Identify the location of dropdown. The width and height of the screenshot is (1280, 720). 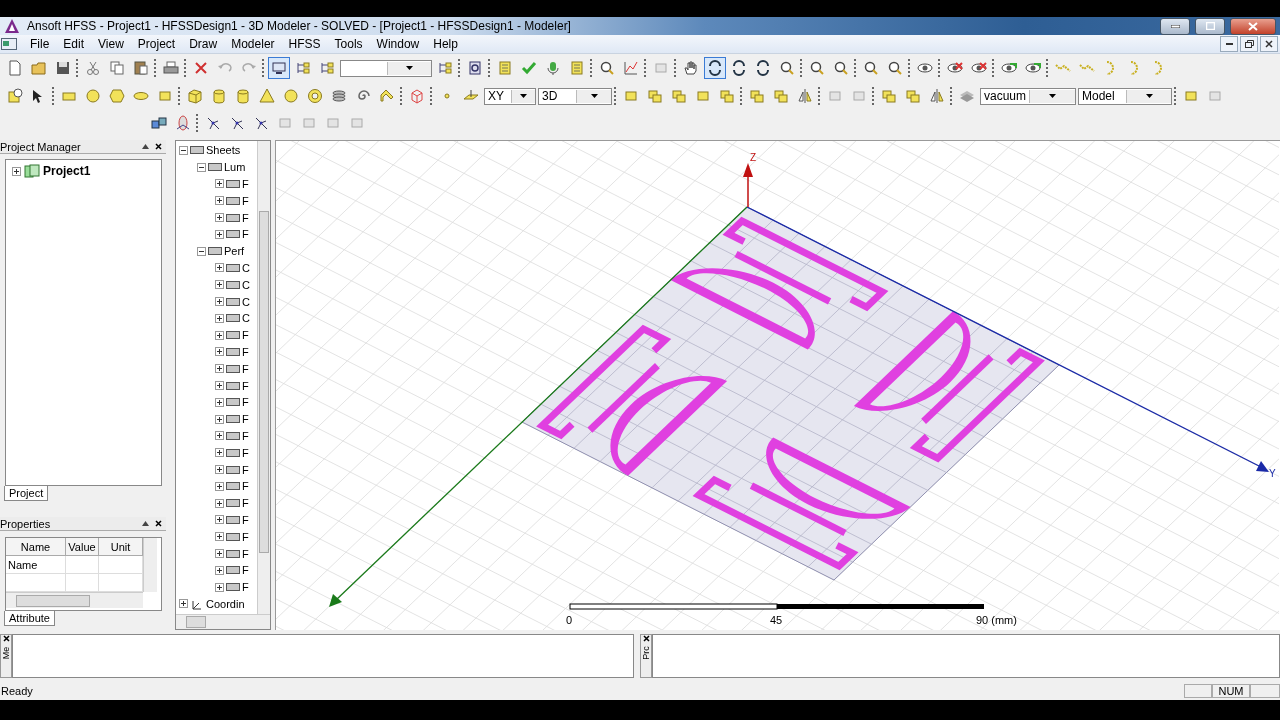
(386, 68).